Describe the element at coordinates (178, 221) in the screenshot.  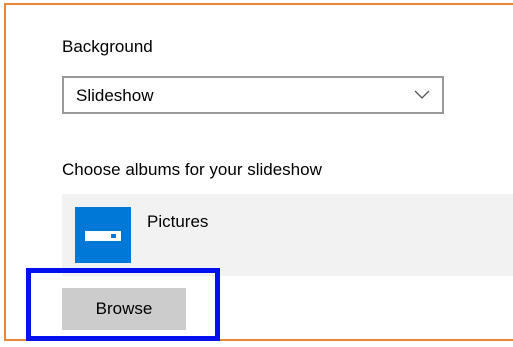
I see `album-name: Pictures` at that location.